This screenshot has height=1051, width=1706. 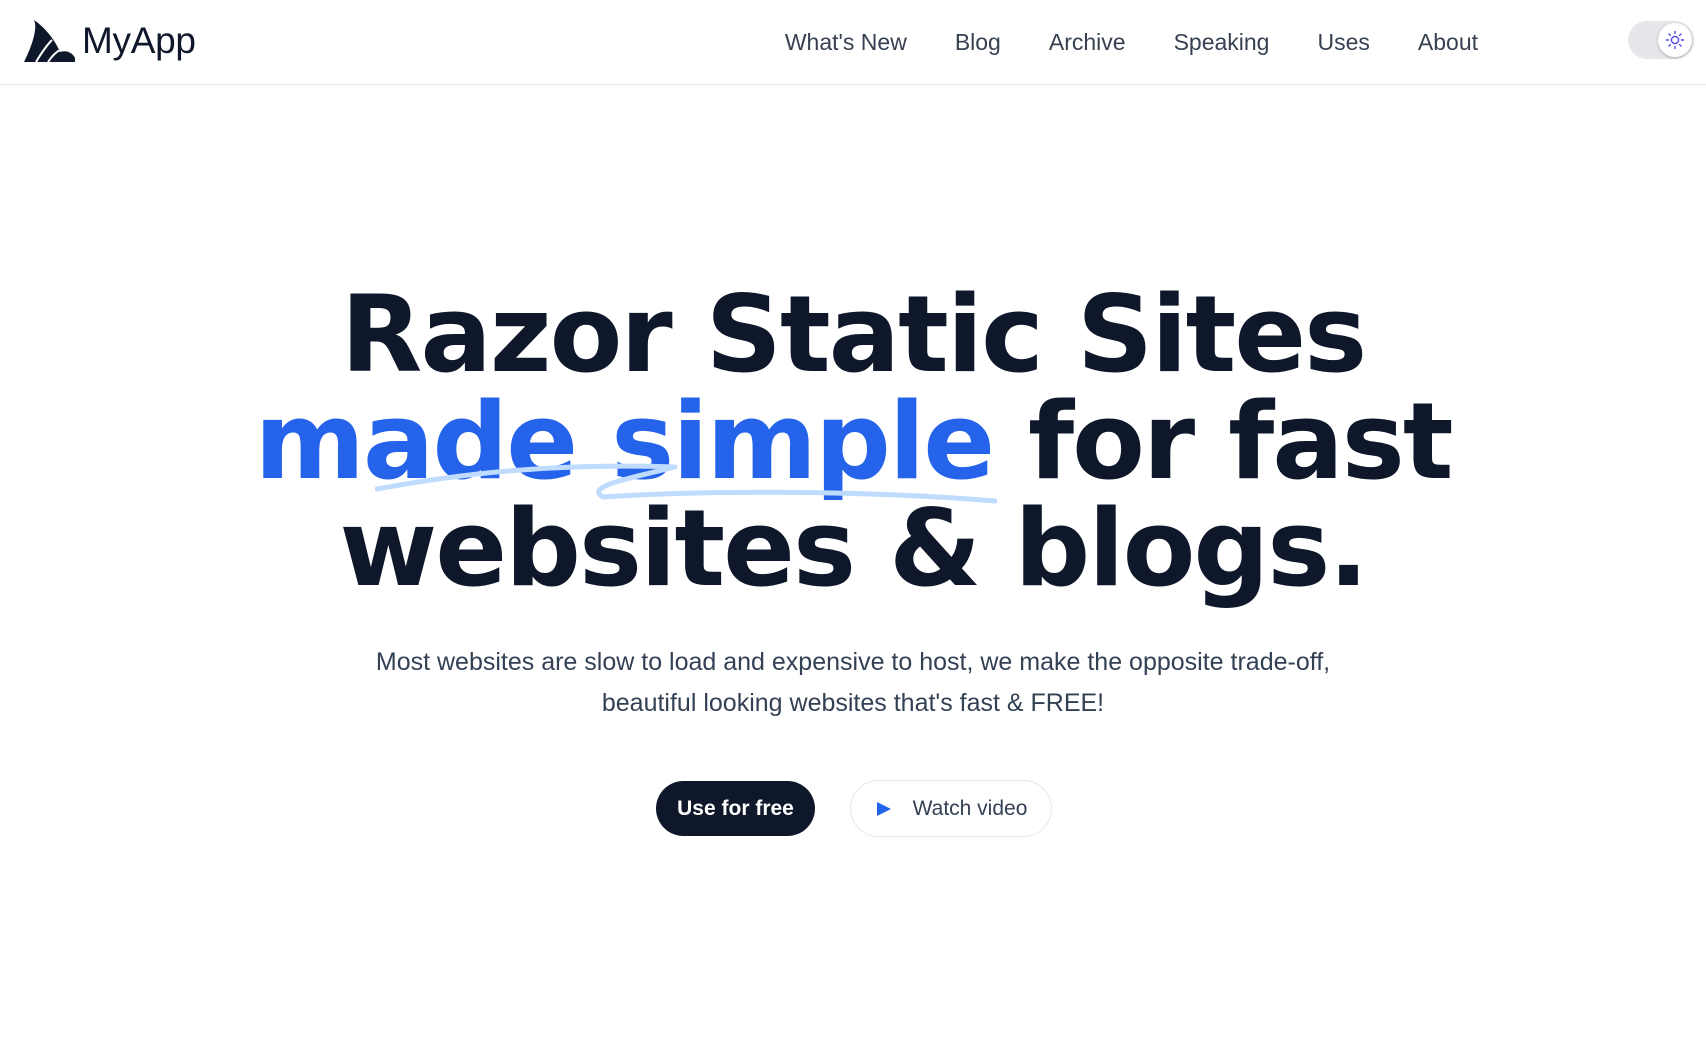 I want to click on nav-item-about: About, so click(x=1448, y=42).